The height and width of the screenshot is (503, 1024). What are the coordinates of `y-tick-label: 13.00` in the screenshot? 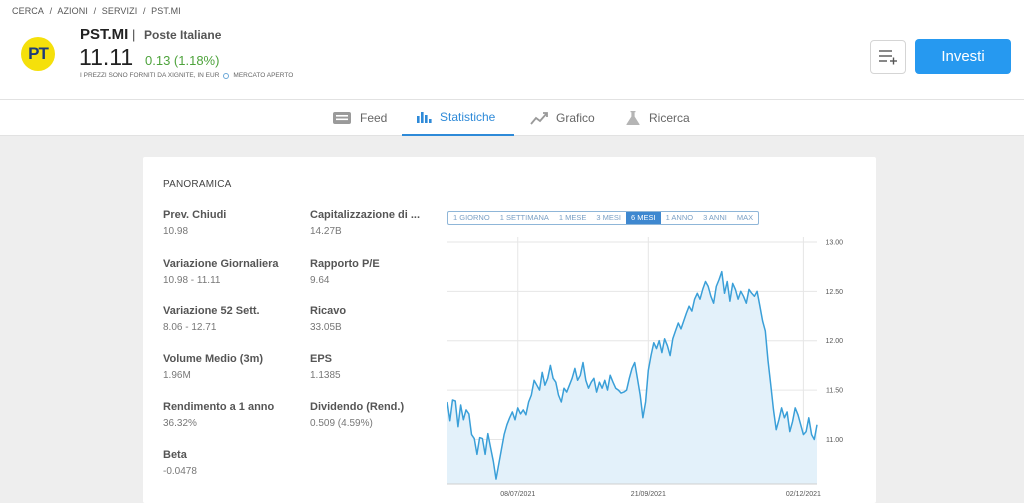 It's located at (834, 242).